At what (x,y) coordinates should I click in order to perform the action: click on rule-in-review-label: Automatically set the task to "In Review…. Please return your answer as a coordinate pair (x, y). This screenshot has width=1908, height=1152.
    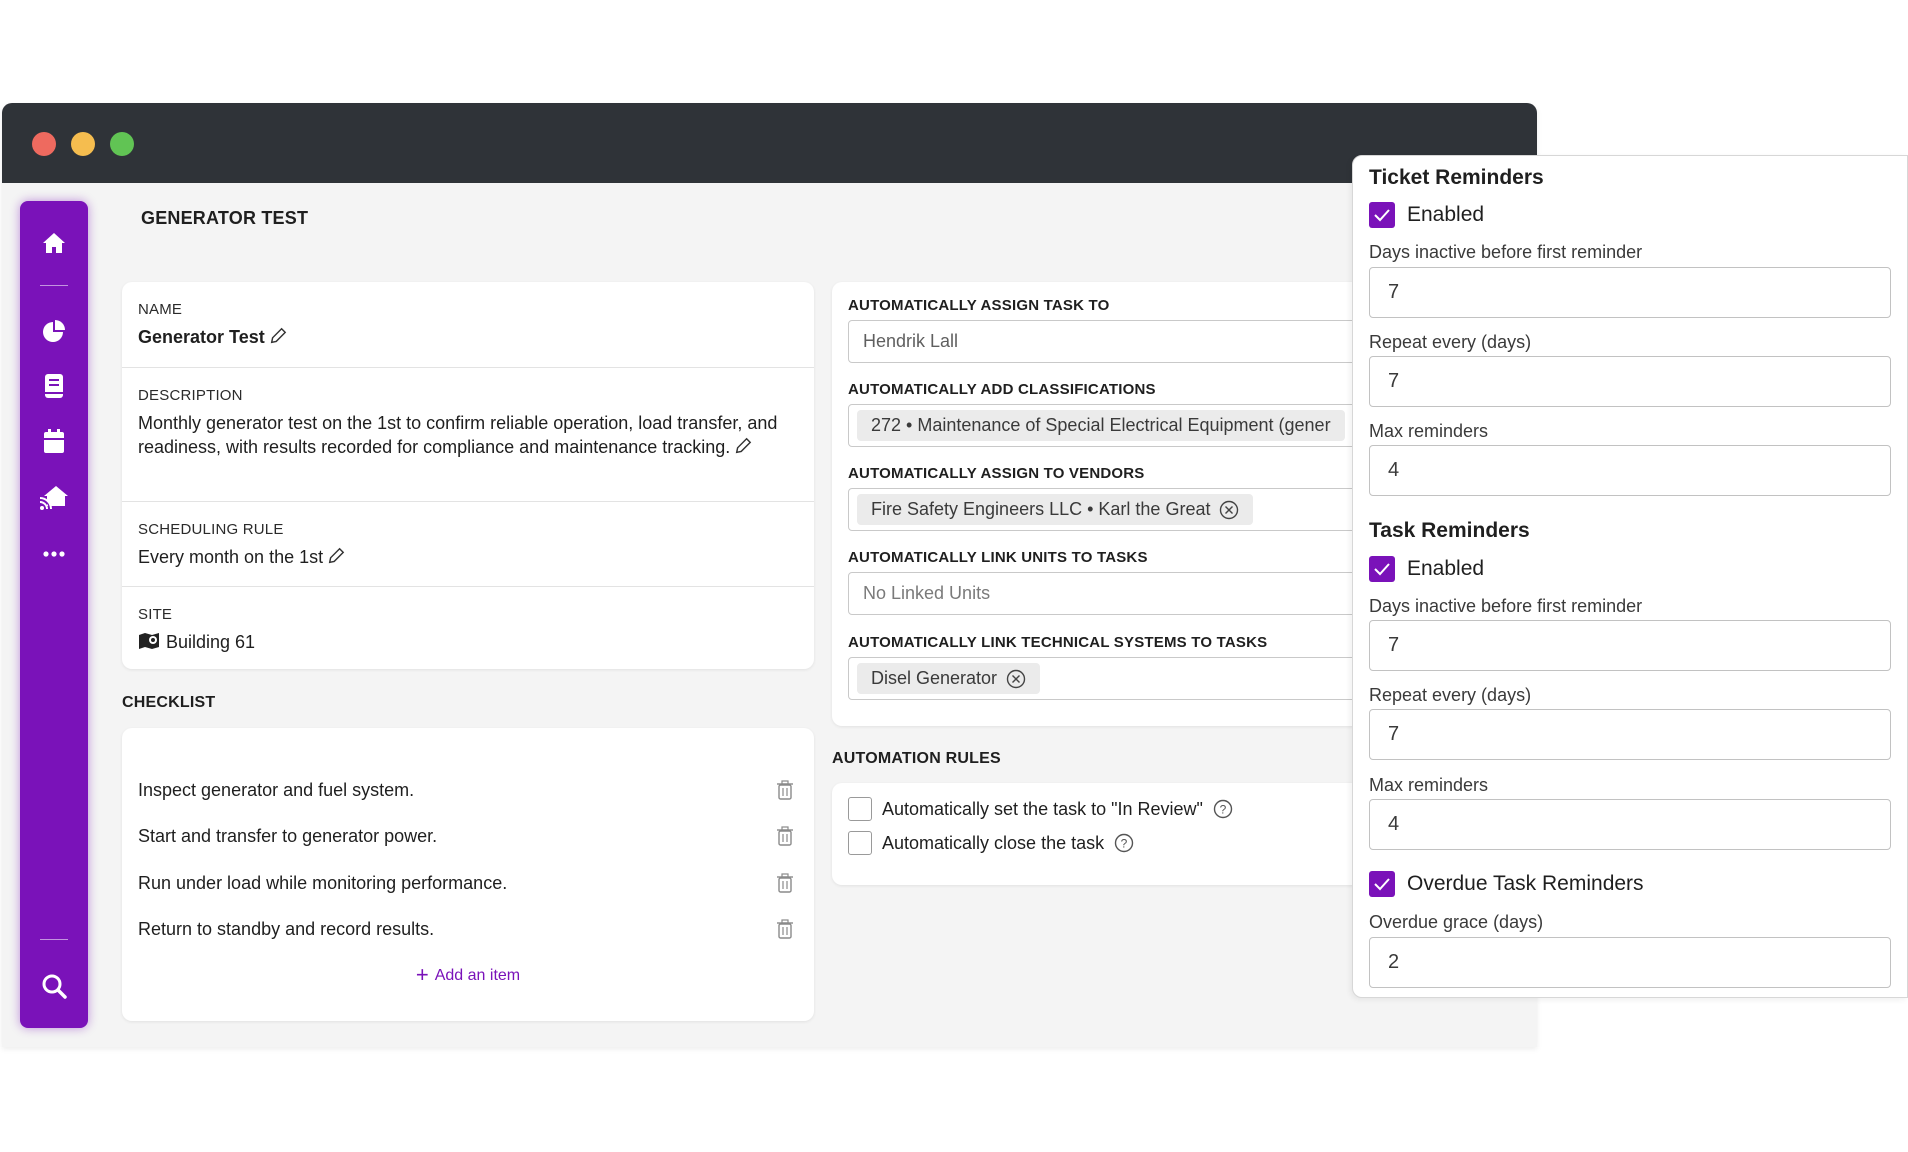
    Looking at the image, I should click on (1042, 808).